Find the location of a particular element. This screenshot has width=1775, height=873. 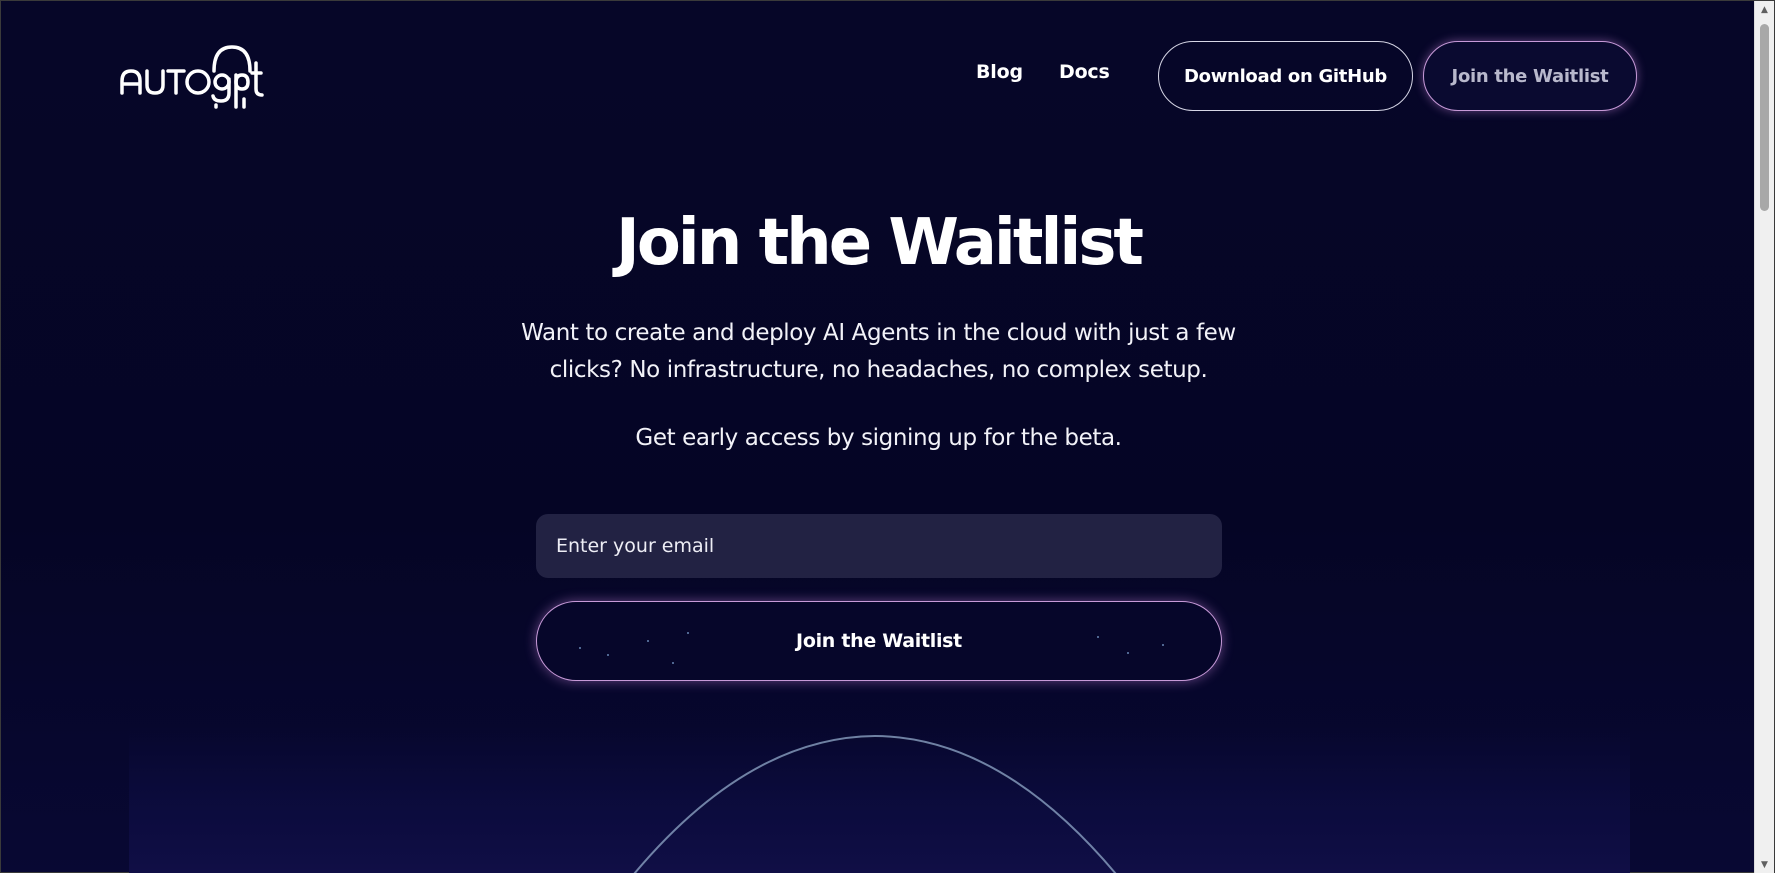

autogpt-logo is located at coordinates (195, 77).